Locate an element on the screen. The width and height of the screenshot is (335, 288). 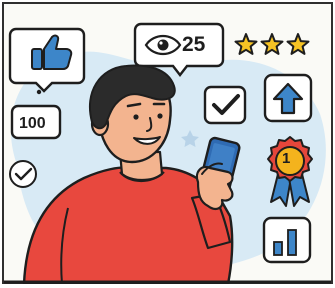
eye-icon is located at coordinates (163, 45).